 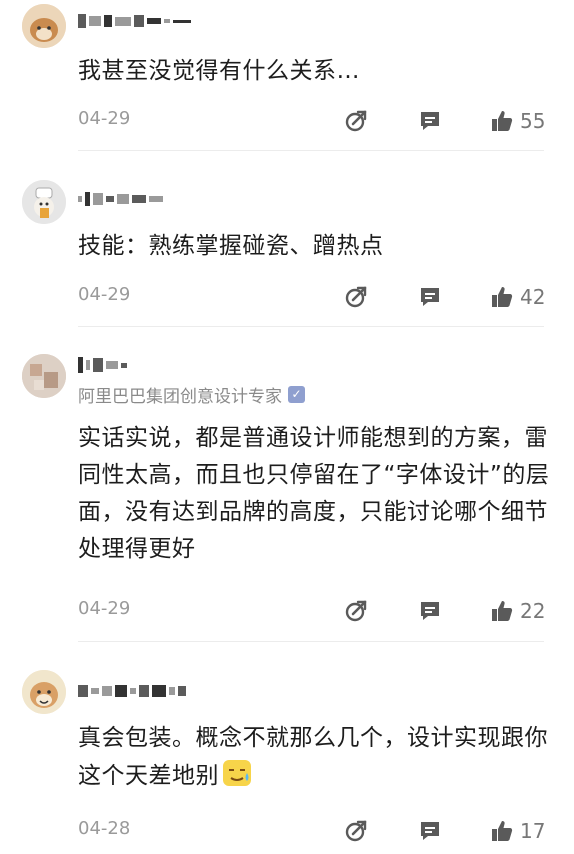 I want to click on like-count: 22, so click(x=533, y=611).